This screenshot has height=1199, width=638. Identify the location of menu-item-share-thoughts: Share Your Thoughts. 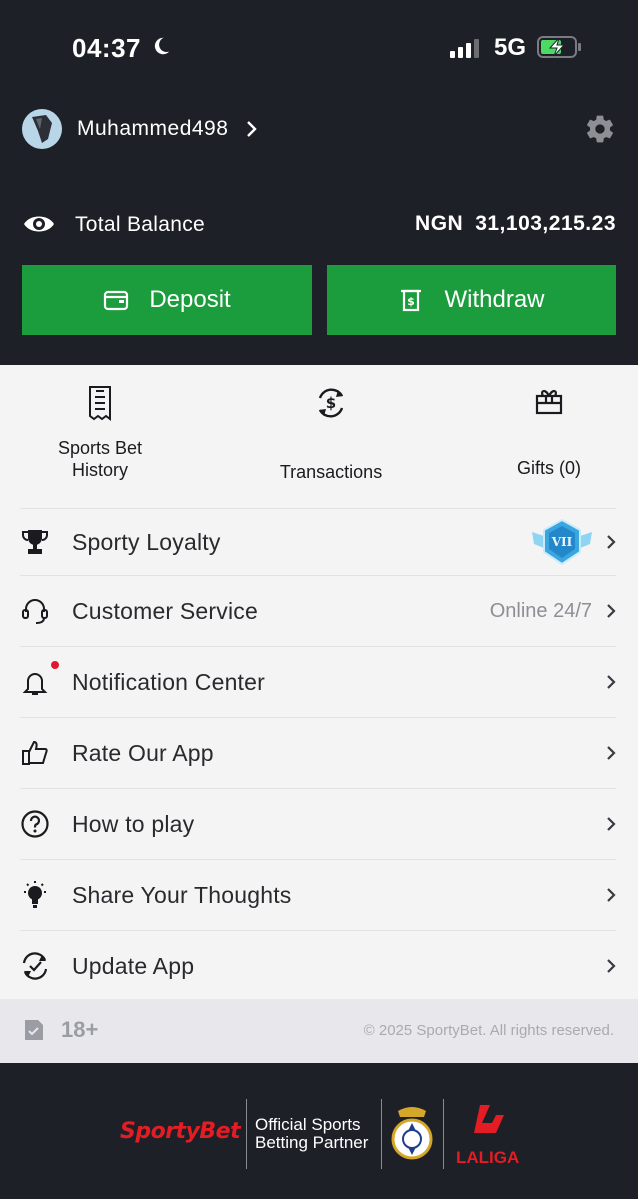
(318, 894).